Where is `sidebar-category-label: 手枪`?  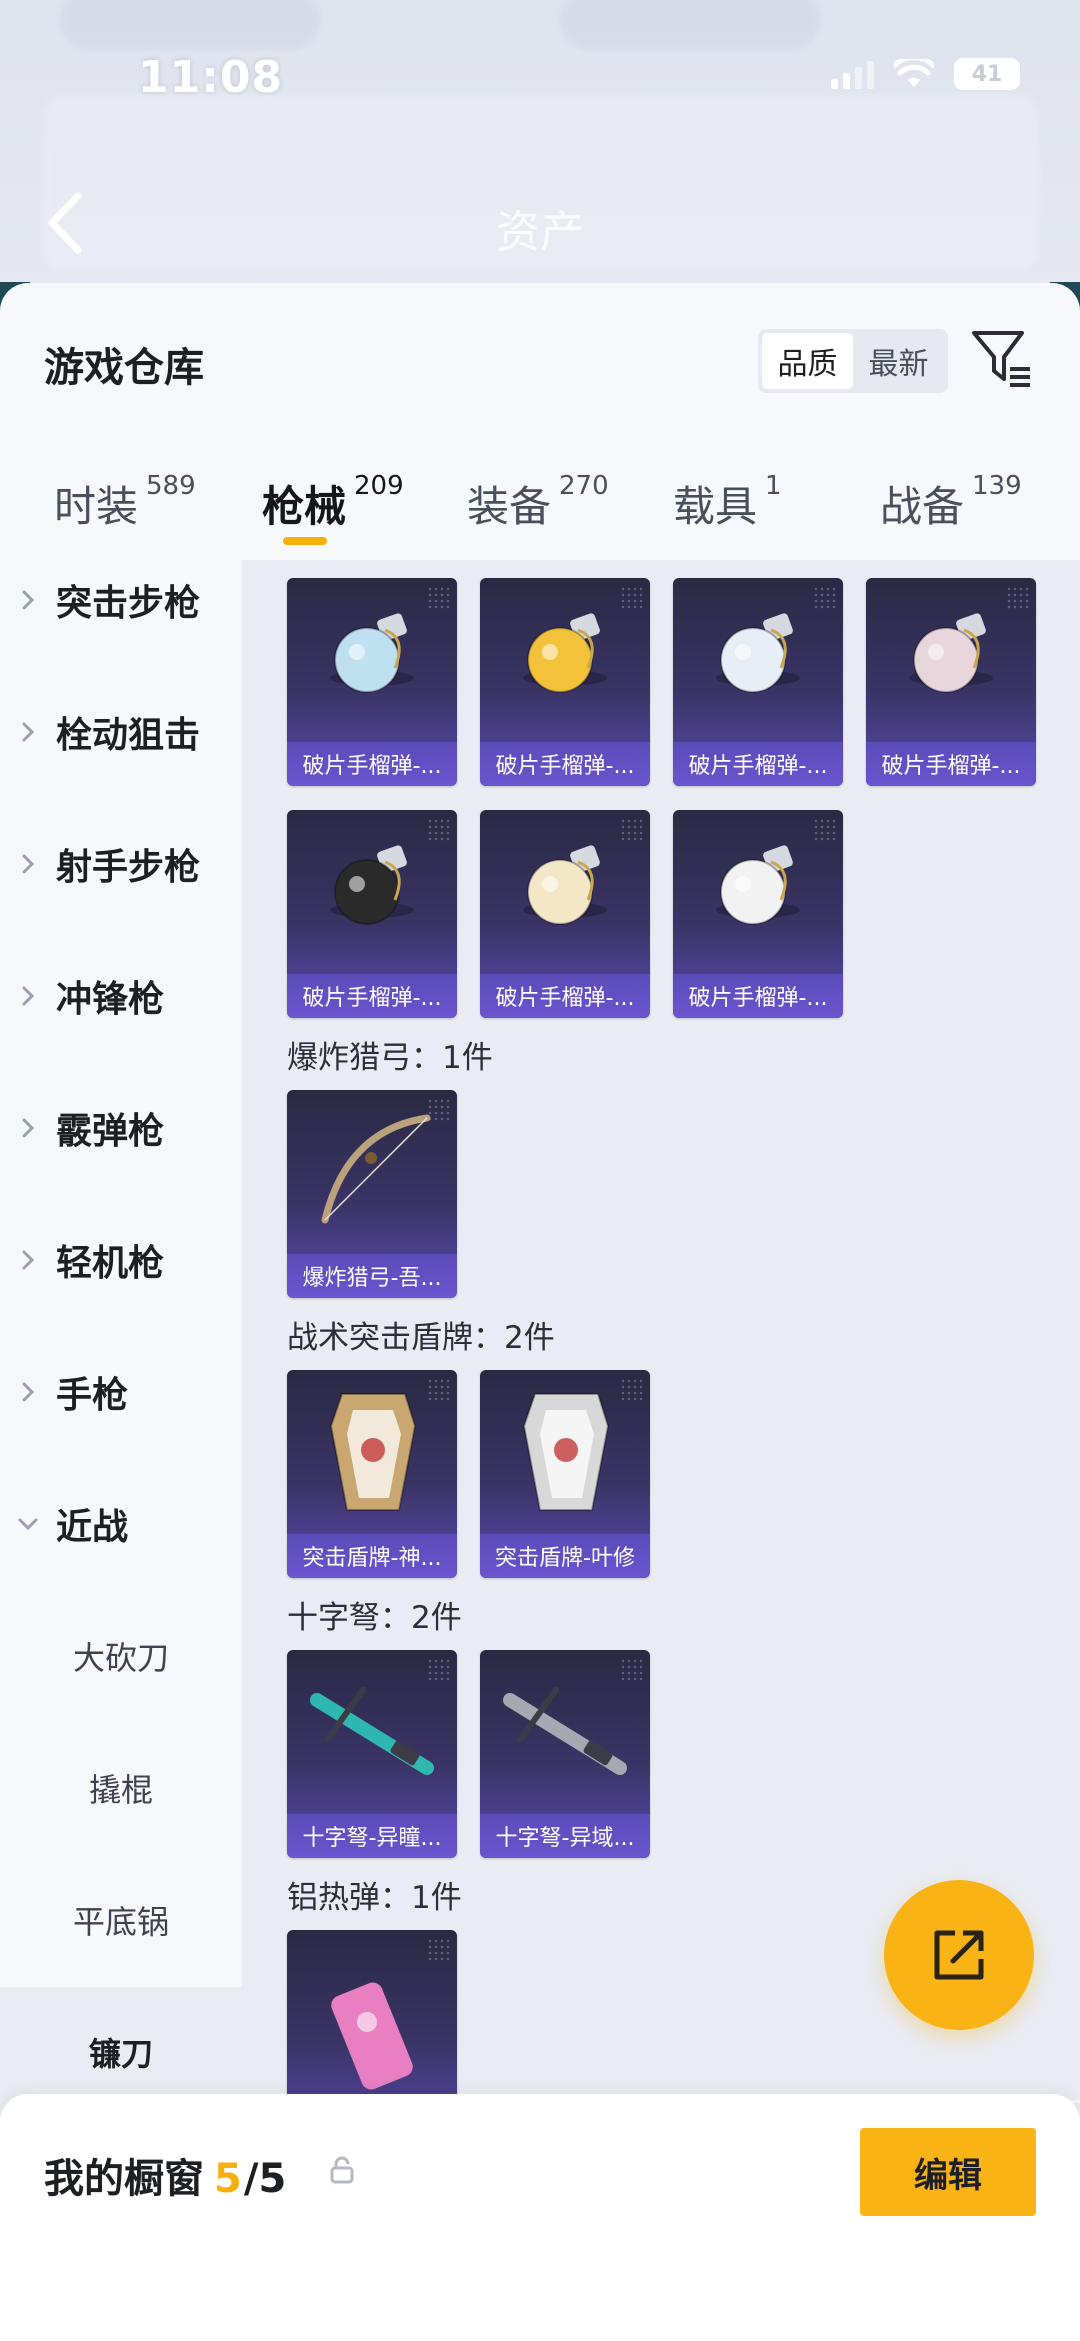 sidebar-category-label: 手枪 is located at coordinates (92, 1395).